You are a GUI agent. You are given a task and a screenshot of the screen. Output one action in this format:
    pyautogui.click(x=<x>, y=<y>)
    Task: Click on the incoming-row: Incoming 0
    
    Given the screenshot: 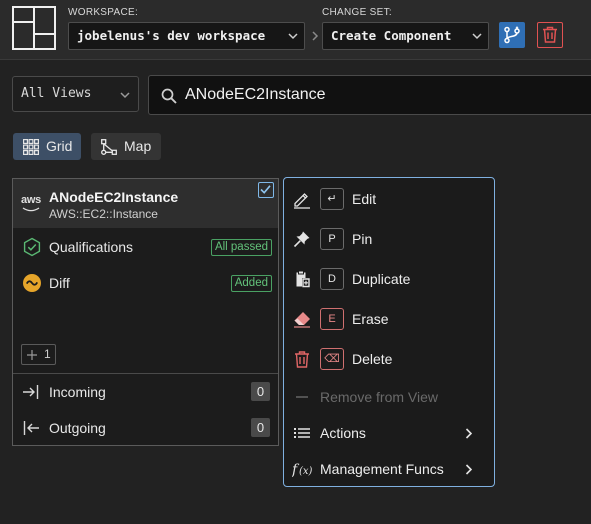 What is the action you would take?
    pyautogui.click(x=145, y=392)
    